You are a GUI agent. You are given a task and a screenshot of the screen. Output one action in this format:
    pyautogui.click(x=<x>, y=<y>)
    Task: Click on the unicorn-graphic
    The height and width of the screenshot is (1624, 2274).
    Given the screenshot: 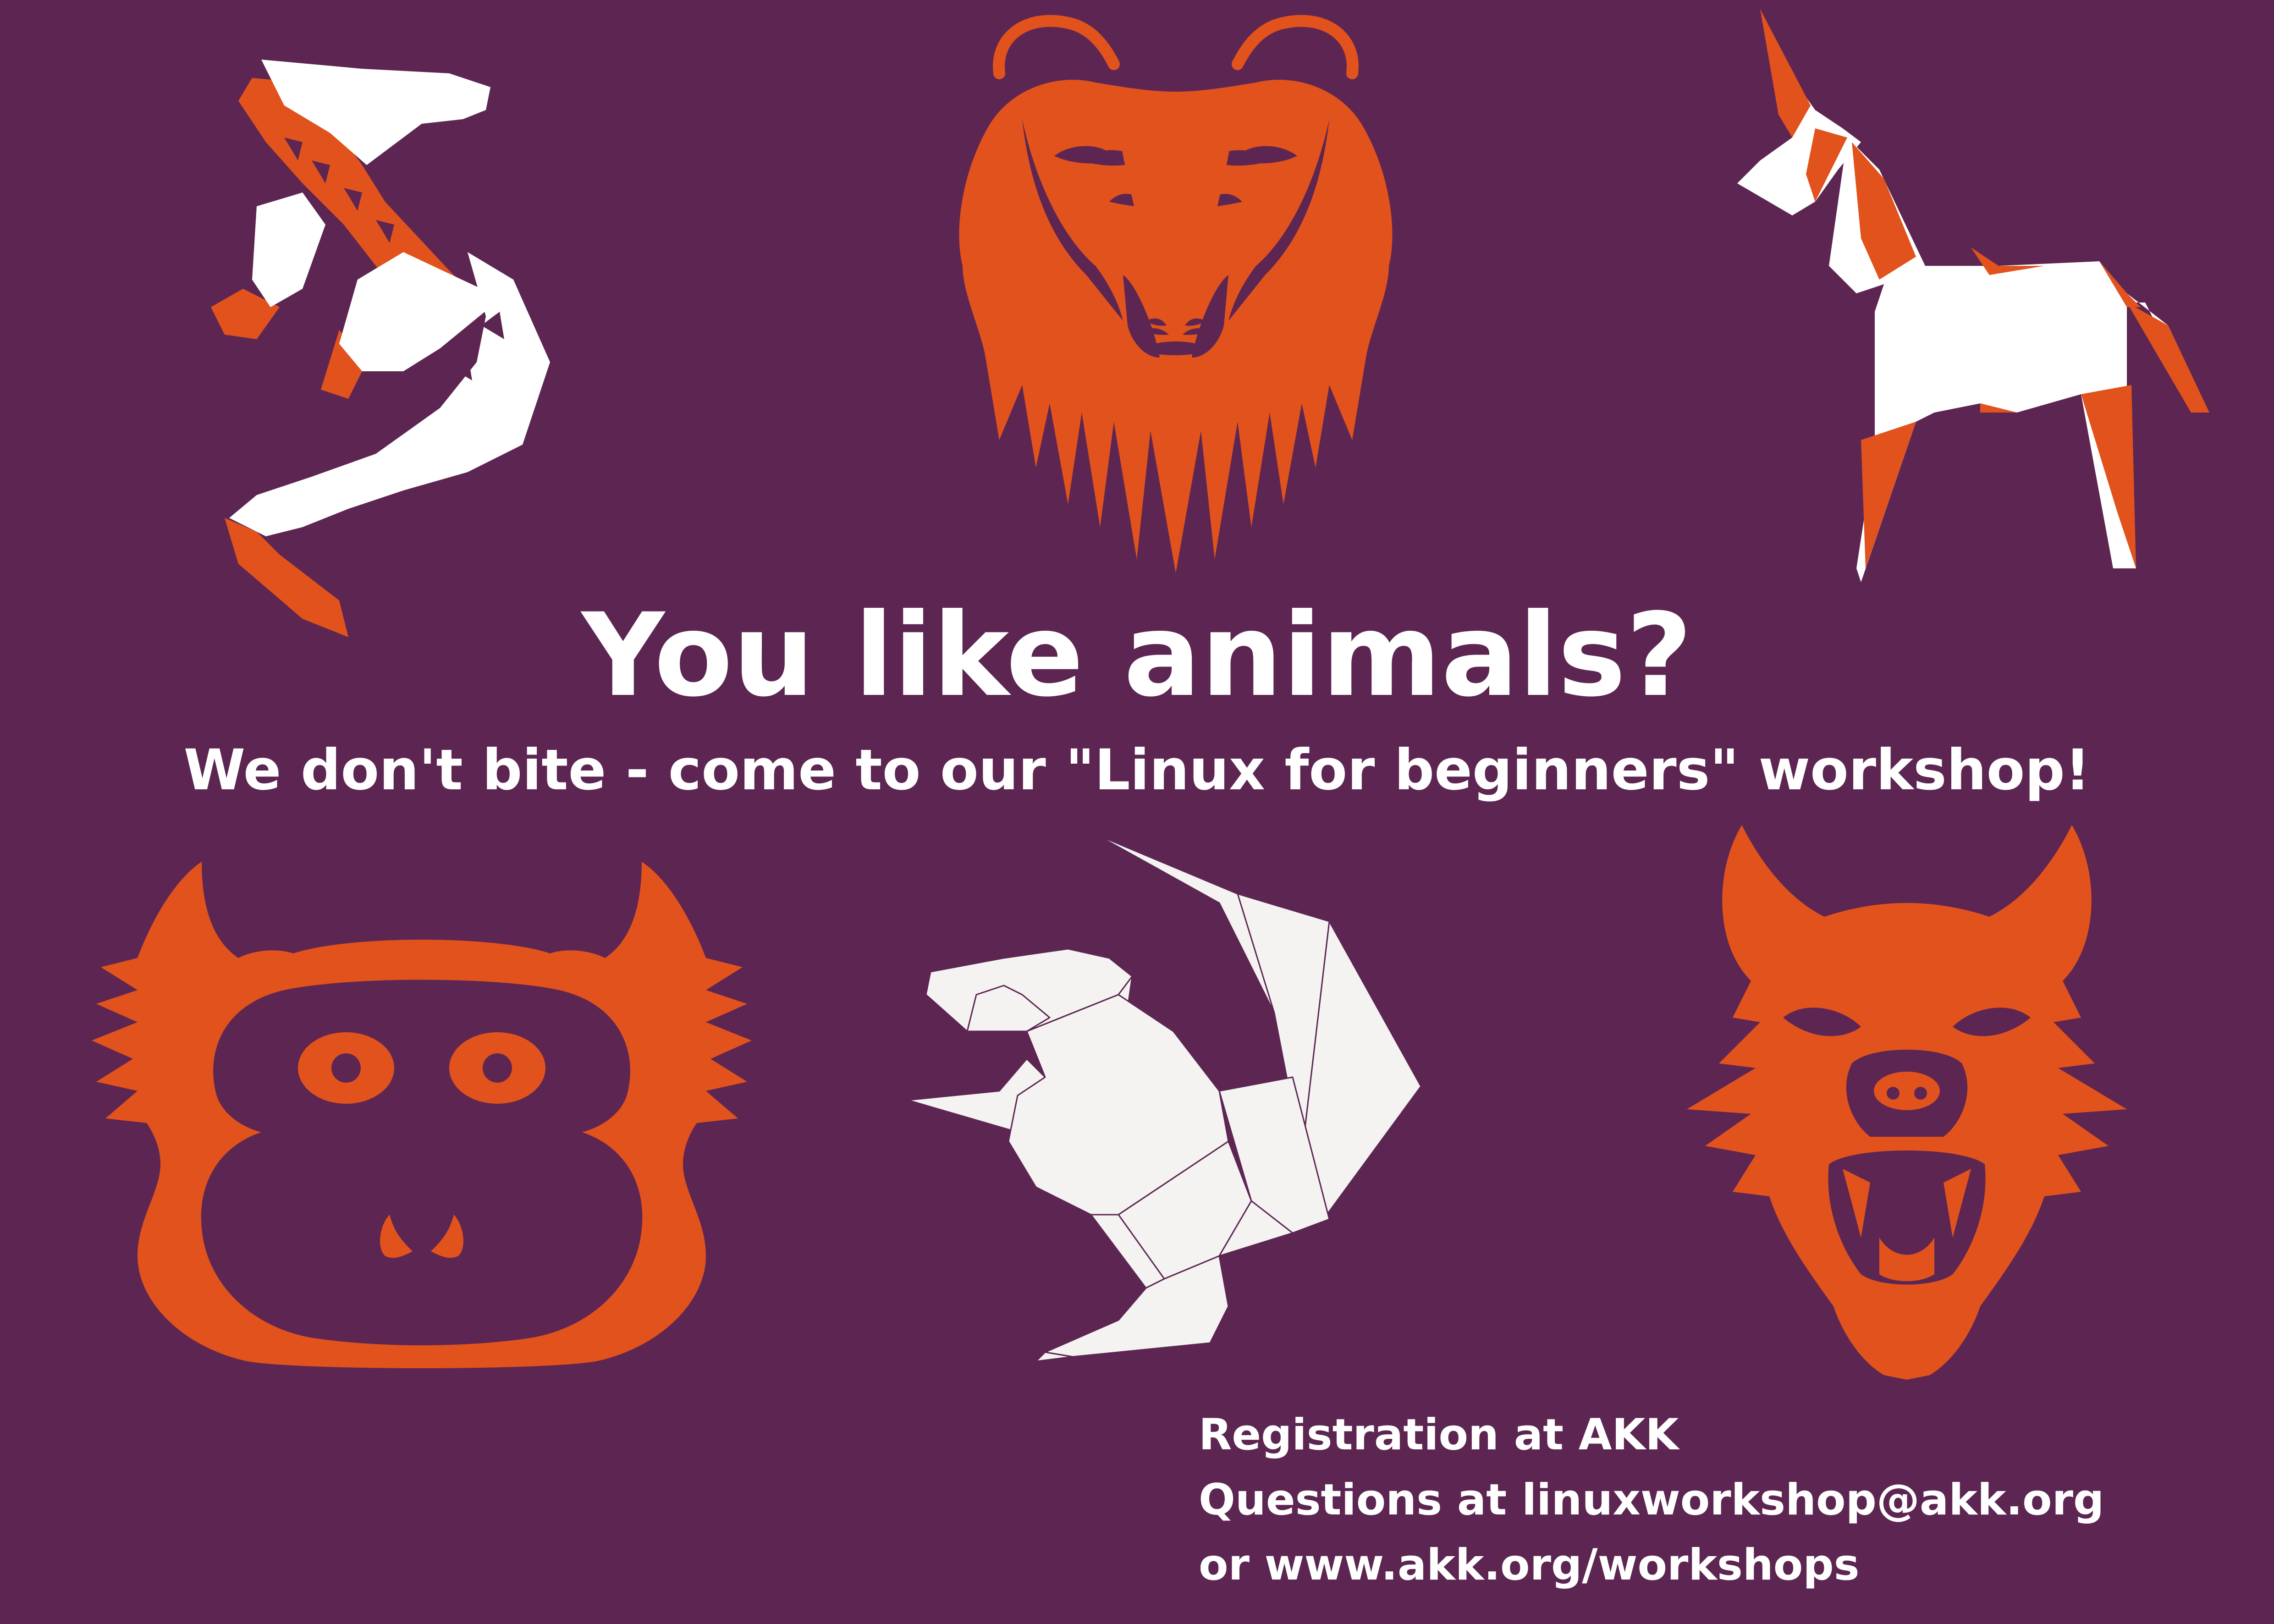 What is the action you would take?
    pyautogui.click(x=1973, y=295)
    